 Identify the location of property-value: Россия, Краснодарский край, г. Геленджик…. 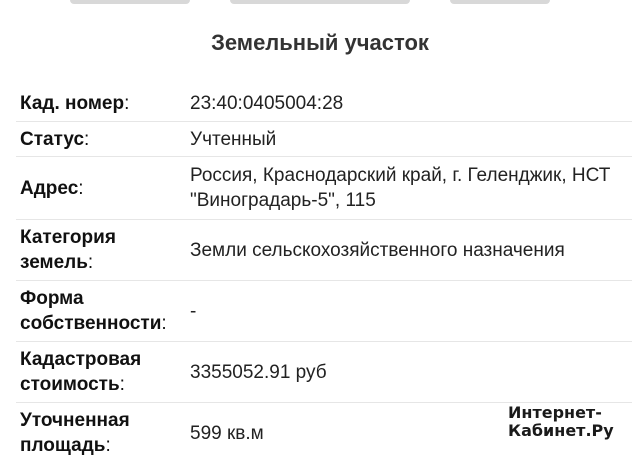
(409, 188).